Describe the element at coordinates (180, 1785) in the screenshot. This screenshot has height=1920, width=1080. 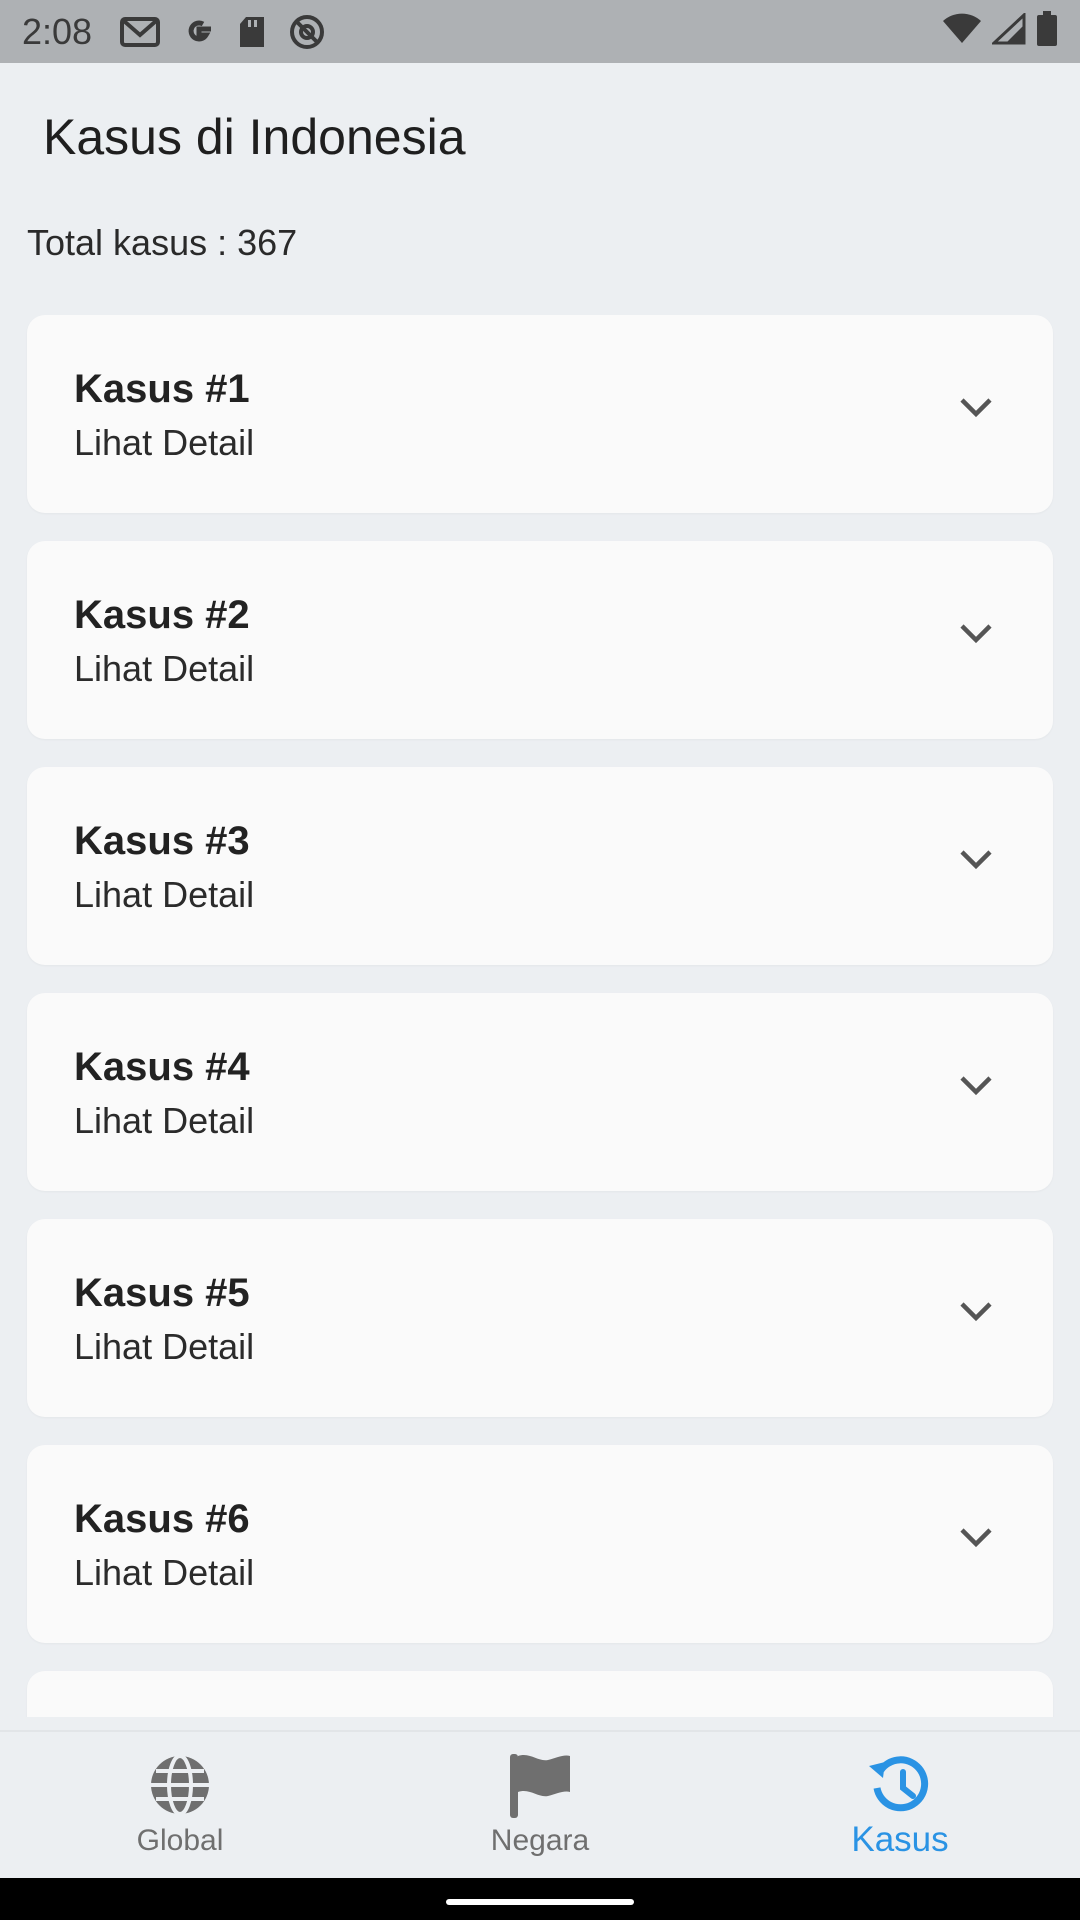
I see `globe-icon` at that location.